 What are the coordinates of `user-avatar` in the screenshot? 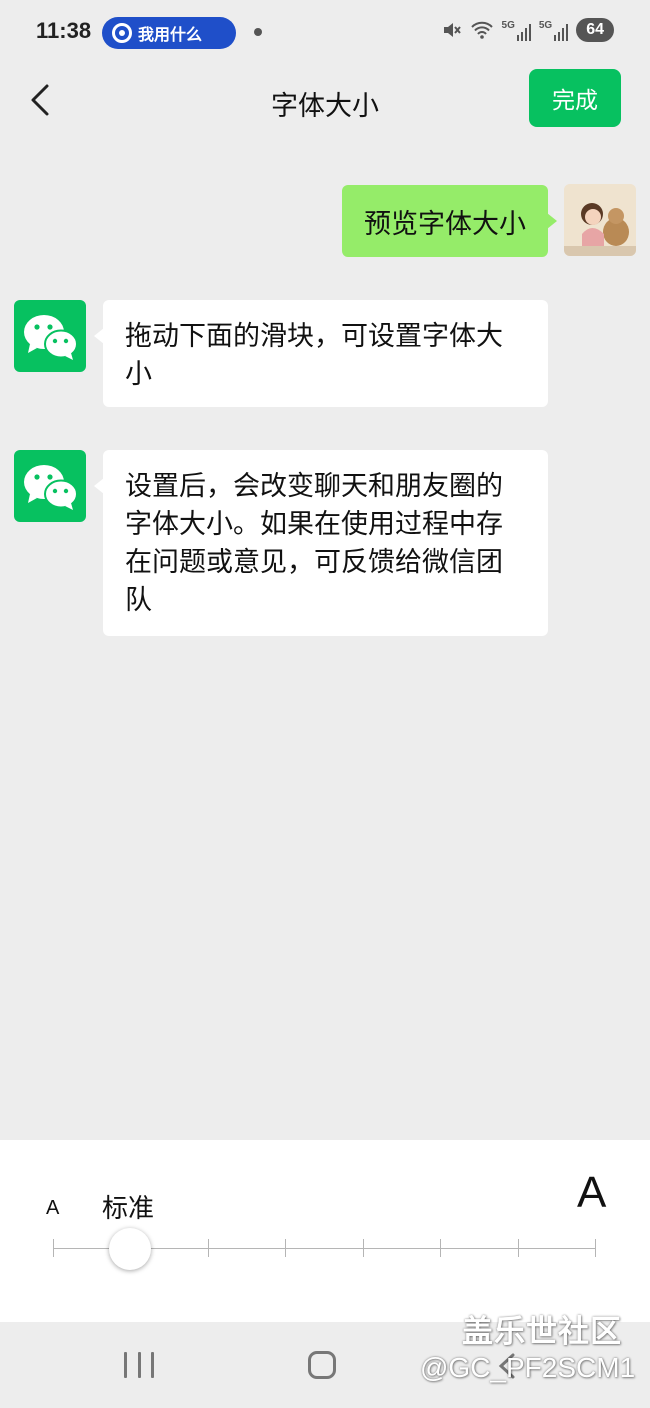 It's located at (600, 220).